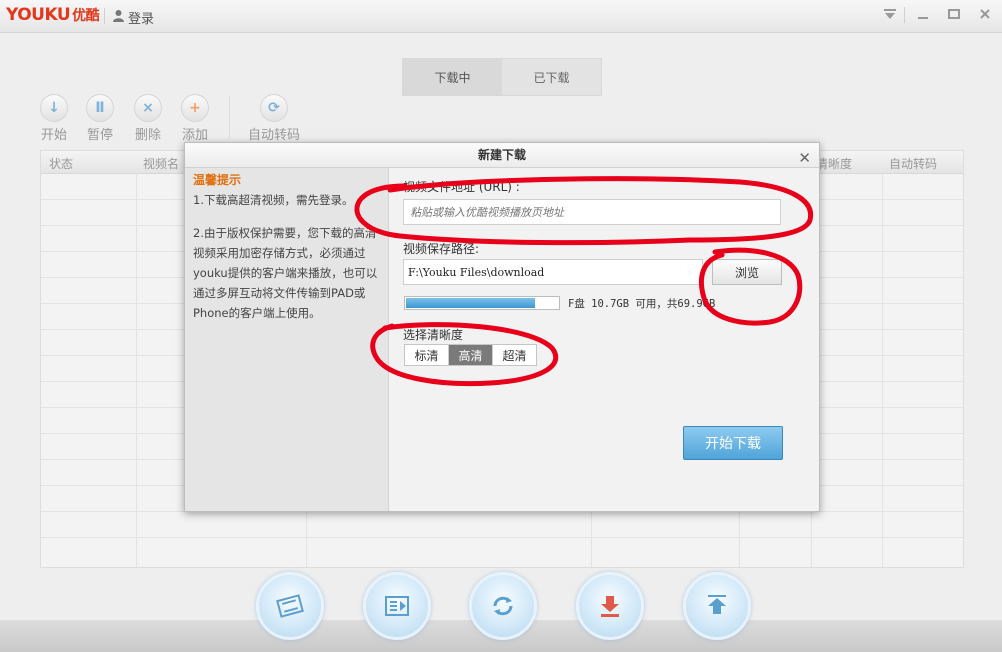 Image resolution: width=1002 pixels, height=652 pixels. What do you see at coordinates (610, 606) in the screenshot?
I see `download-icon` at bounding box center [610, 606].